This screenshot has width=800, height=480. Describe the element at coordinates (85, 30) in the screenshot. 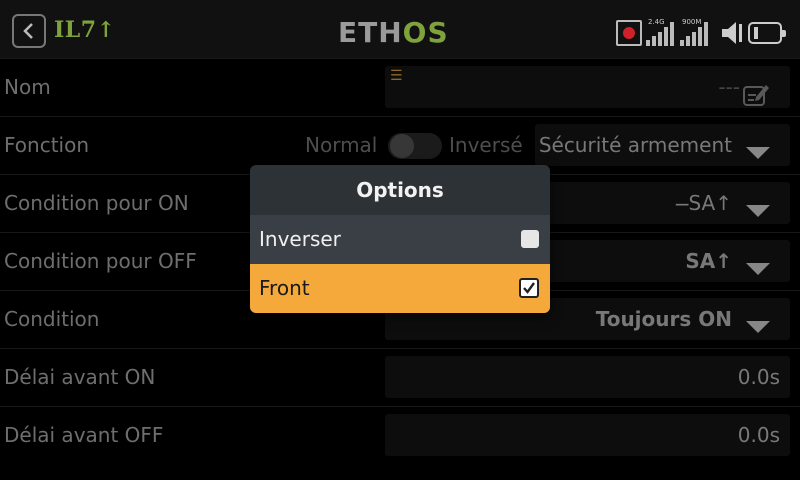

I see `model-name: IL7↑` at that location.